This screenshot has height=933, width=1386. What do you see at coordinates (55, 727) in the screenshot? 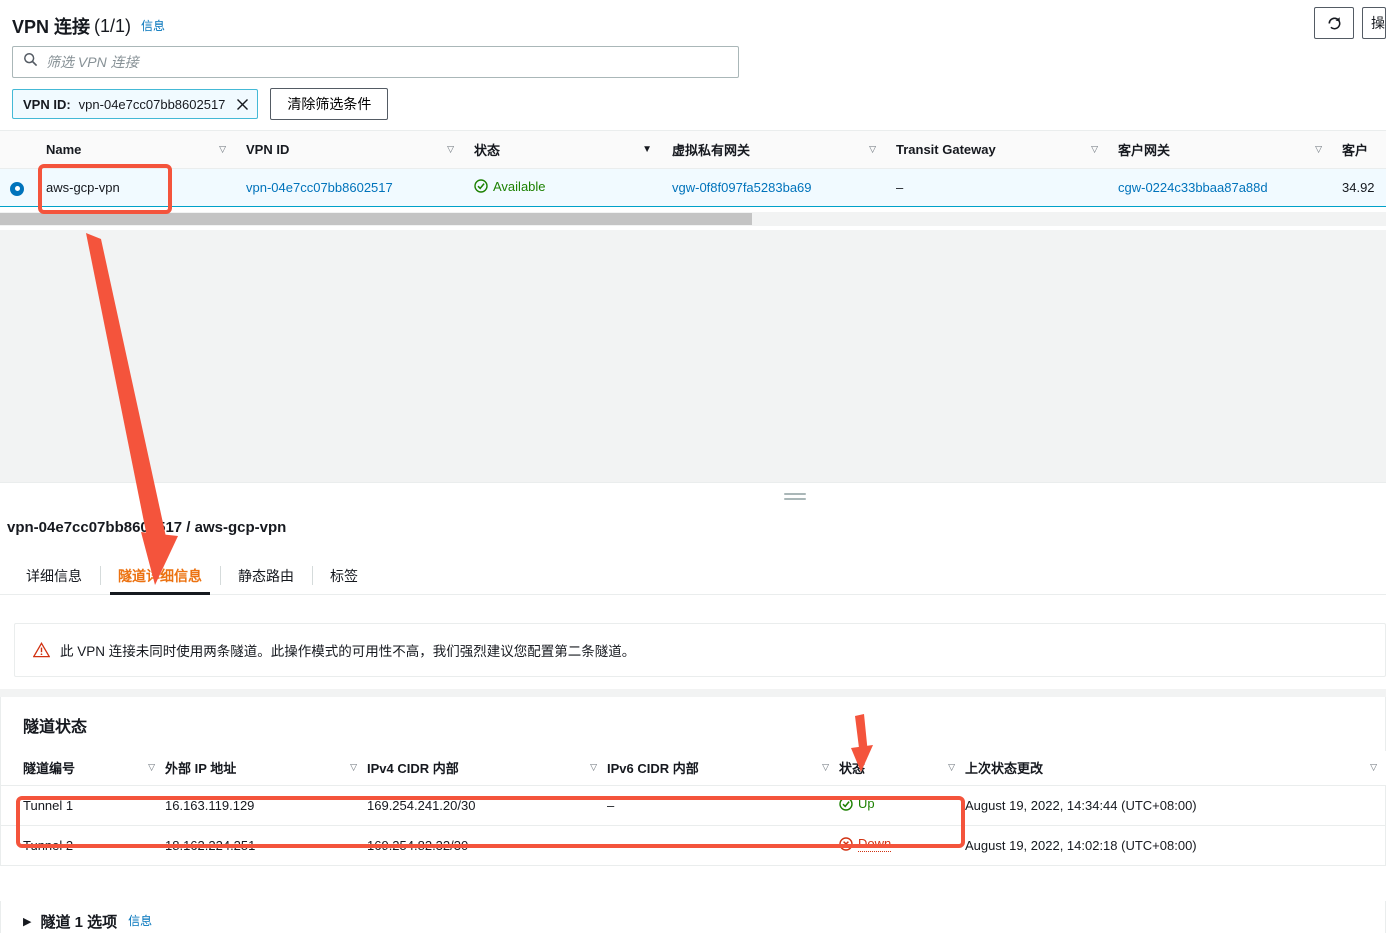
I see `tunnel-section-title: 隧道状态` at bounding box center [55, 727].